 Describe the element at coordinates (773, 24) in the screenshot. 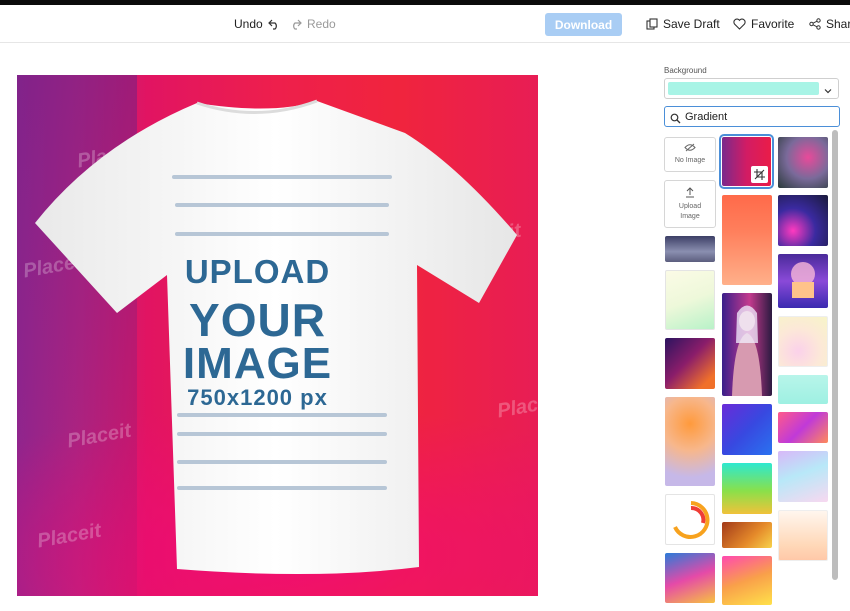

I see `favorite-label: Favorite` at that location.